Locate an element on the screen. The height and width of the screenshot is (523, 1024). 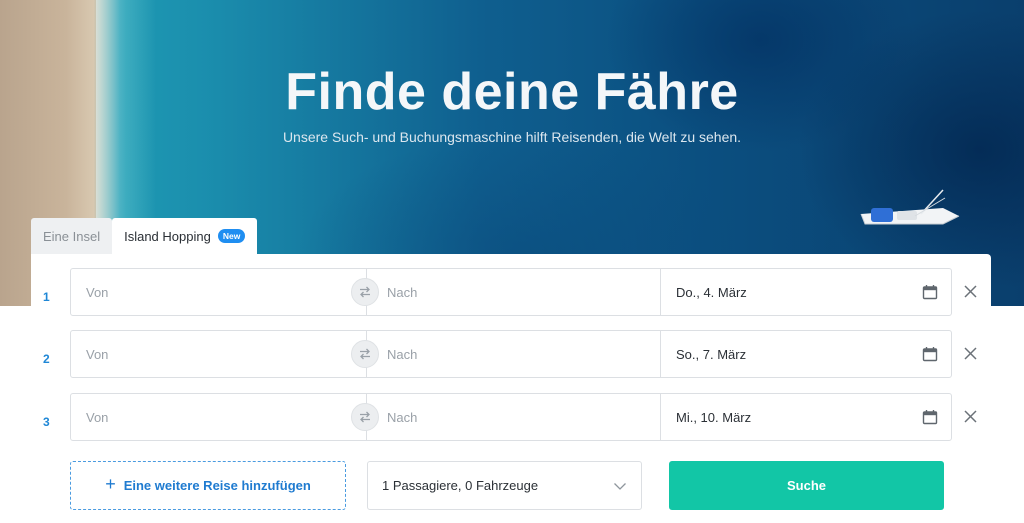
tab-label: Eine Insel is located at coordinates (72, 236).